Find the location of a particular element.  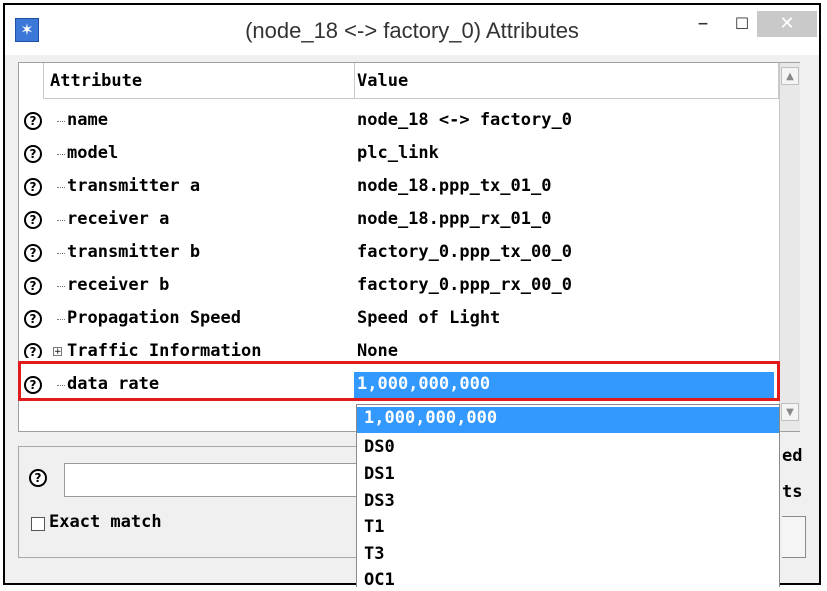

close-button: ✕ is located at coordinates (787, 24).